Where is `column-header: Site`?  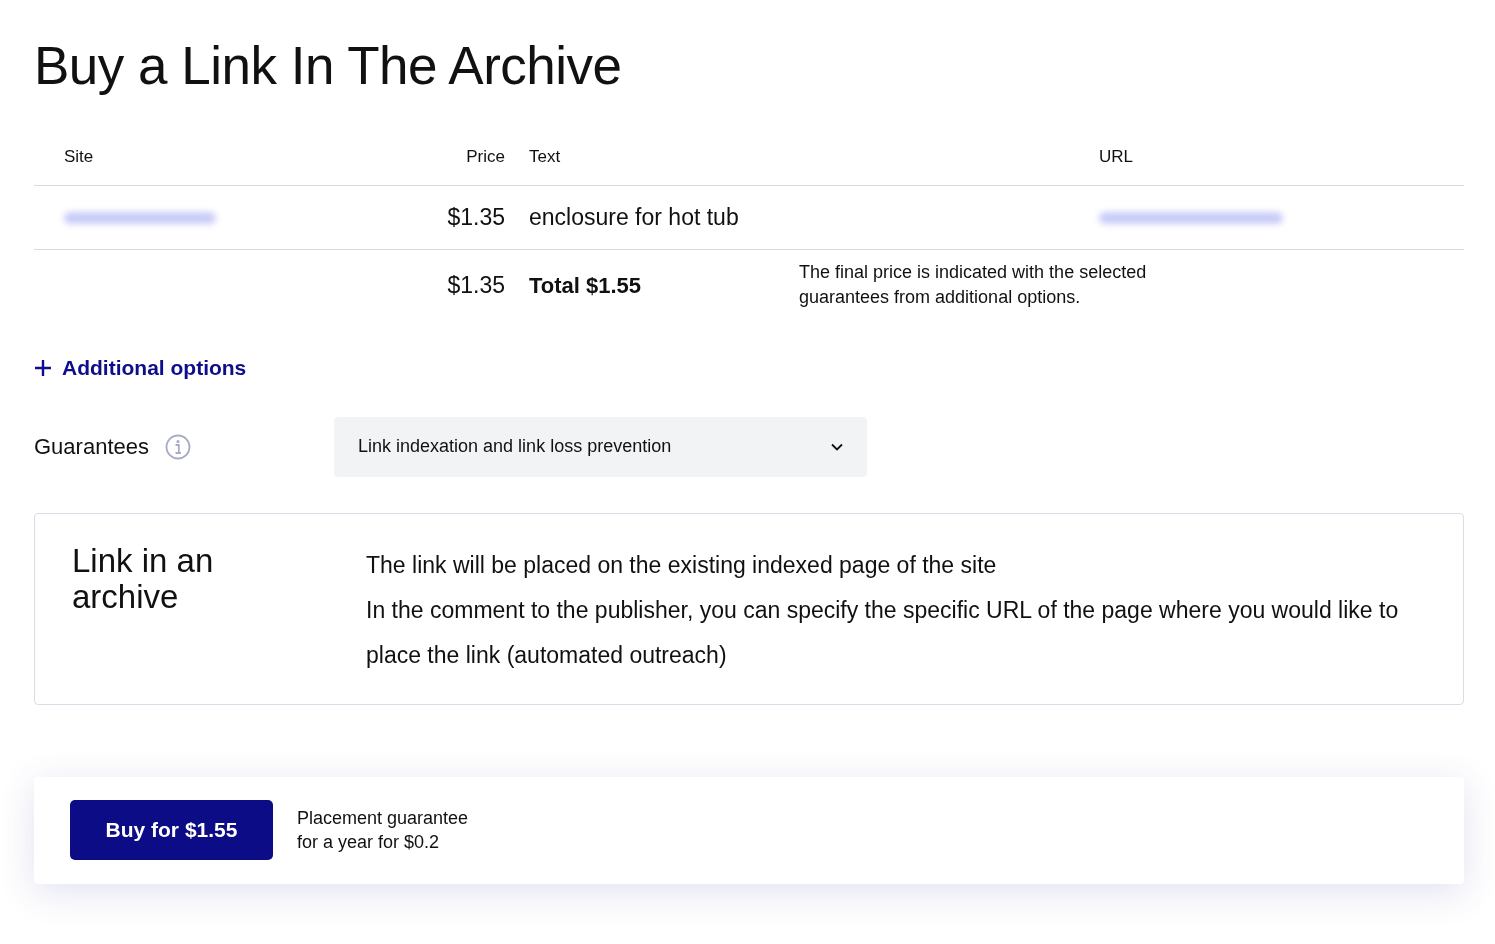
column-header: Site is located at coordinates (79, 156).